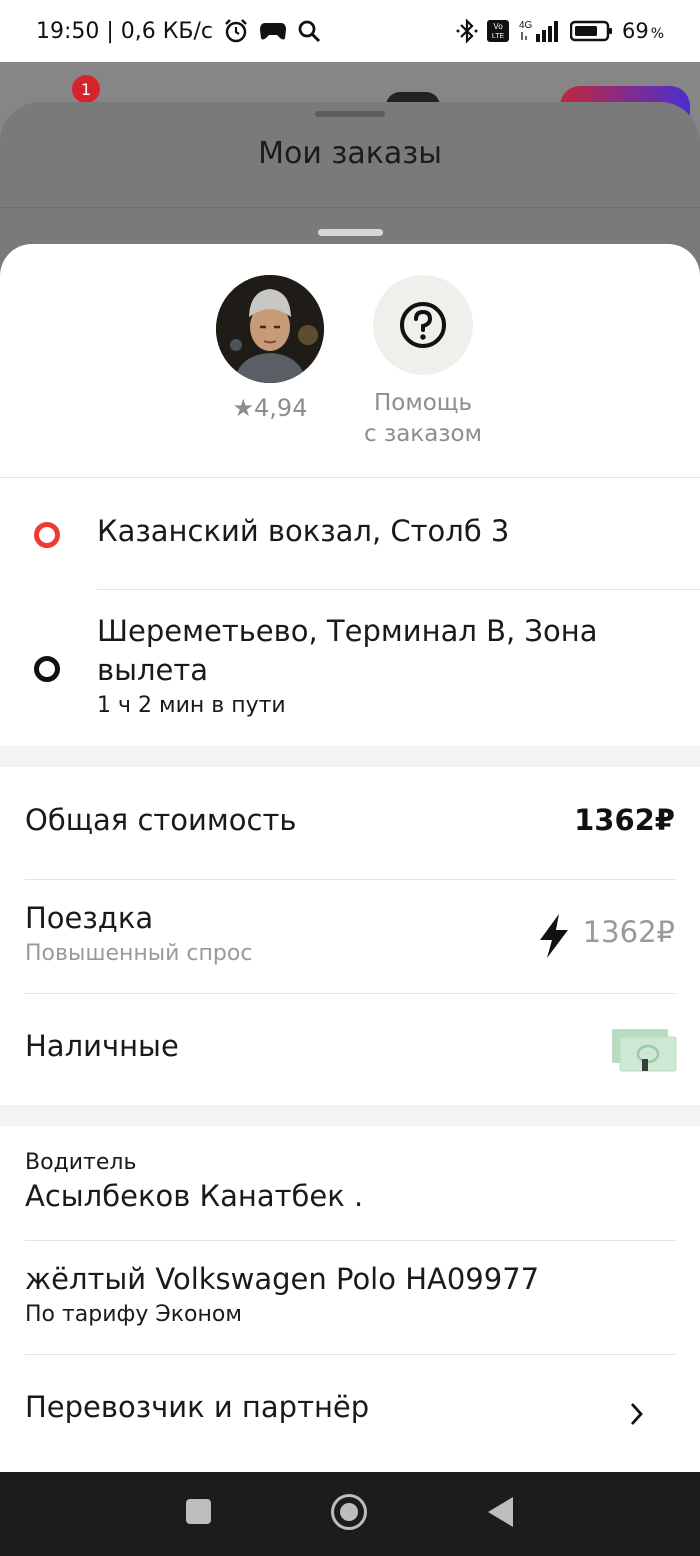 The height and width of the screenshot is (1556, 700). What do you see at coordinates (423, 419) in the screenshot?
I see `help-label: Помощь с заказом` at bounding box center [423, 419].